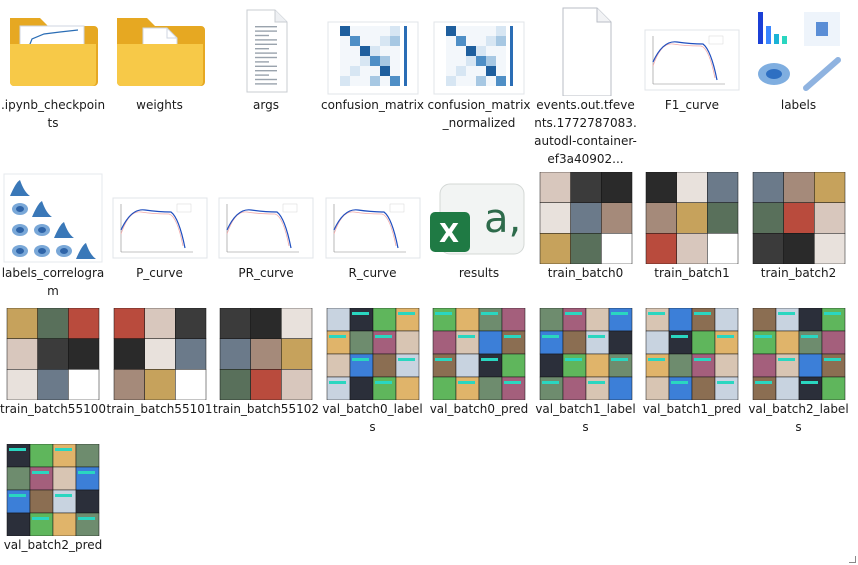 This screenshot has height=565, width=858. Describe the element at coordinates (585, 273) in the screenshot. I see `file-name-label: train_batch0` at that location.